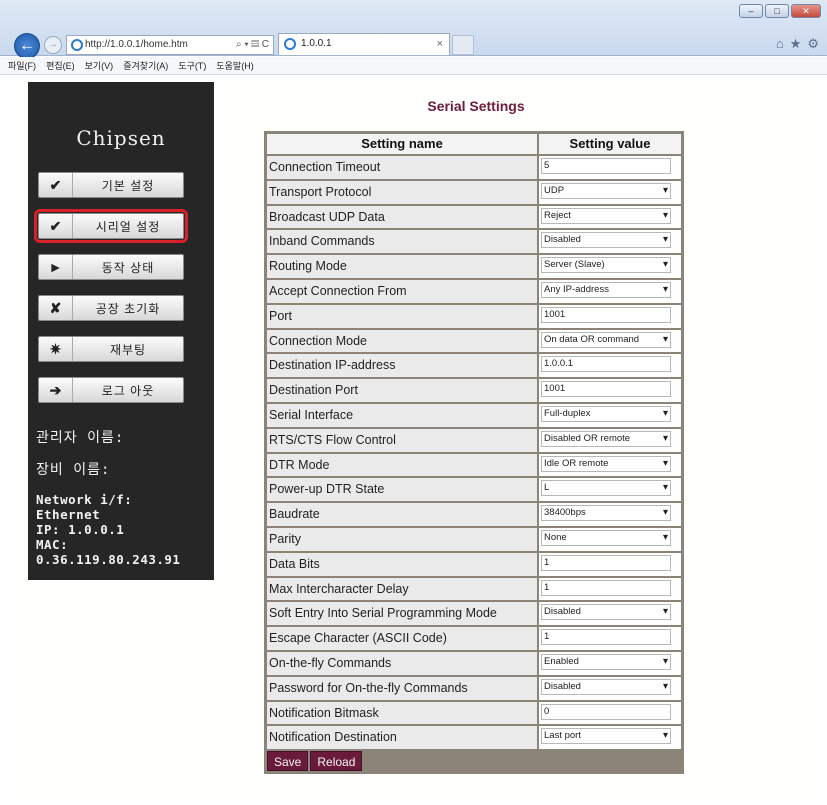  What do you see at coordinates (288, 761) in the screenshot?
I see `save-button: Save` at bounding box center [288, 761].